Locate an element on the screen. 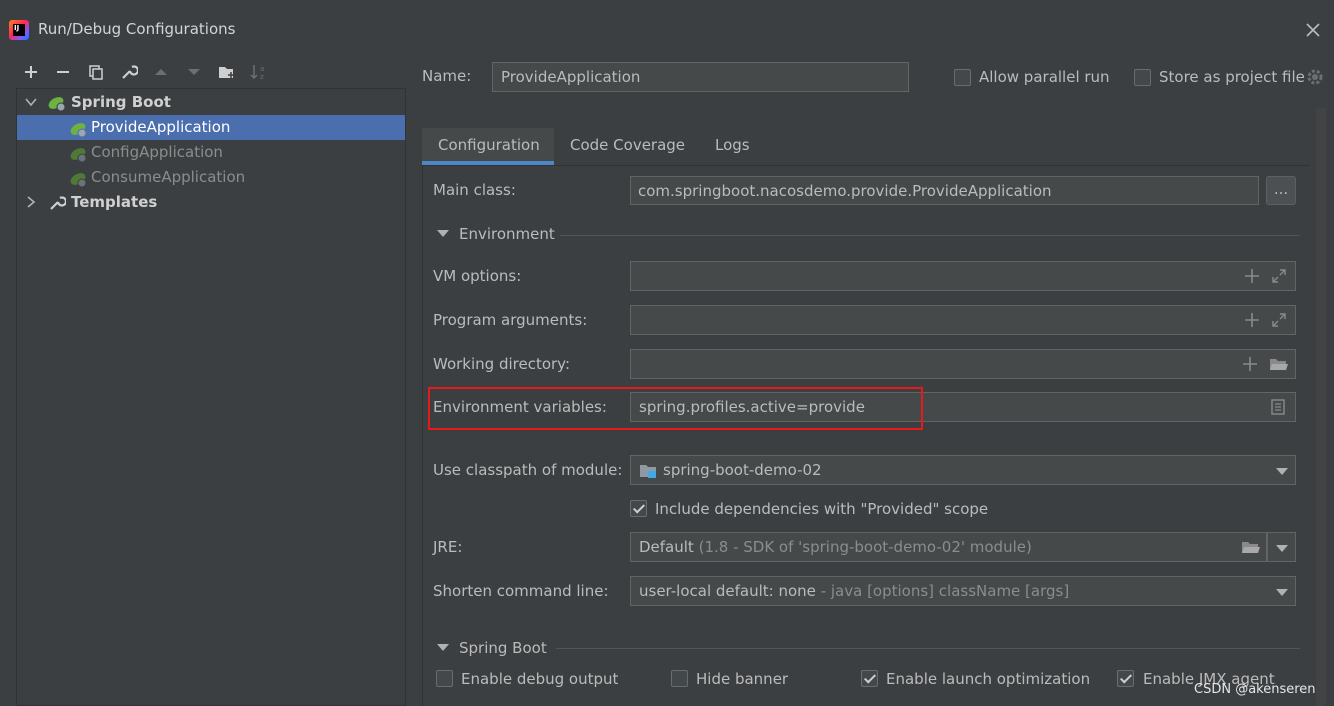 The width and height of the screenshot is (1334, 706). tab-configuration: Configuration is located at coordinates (488, 146).